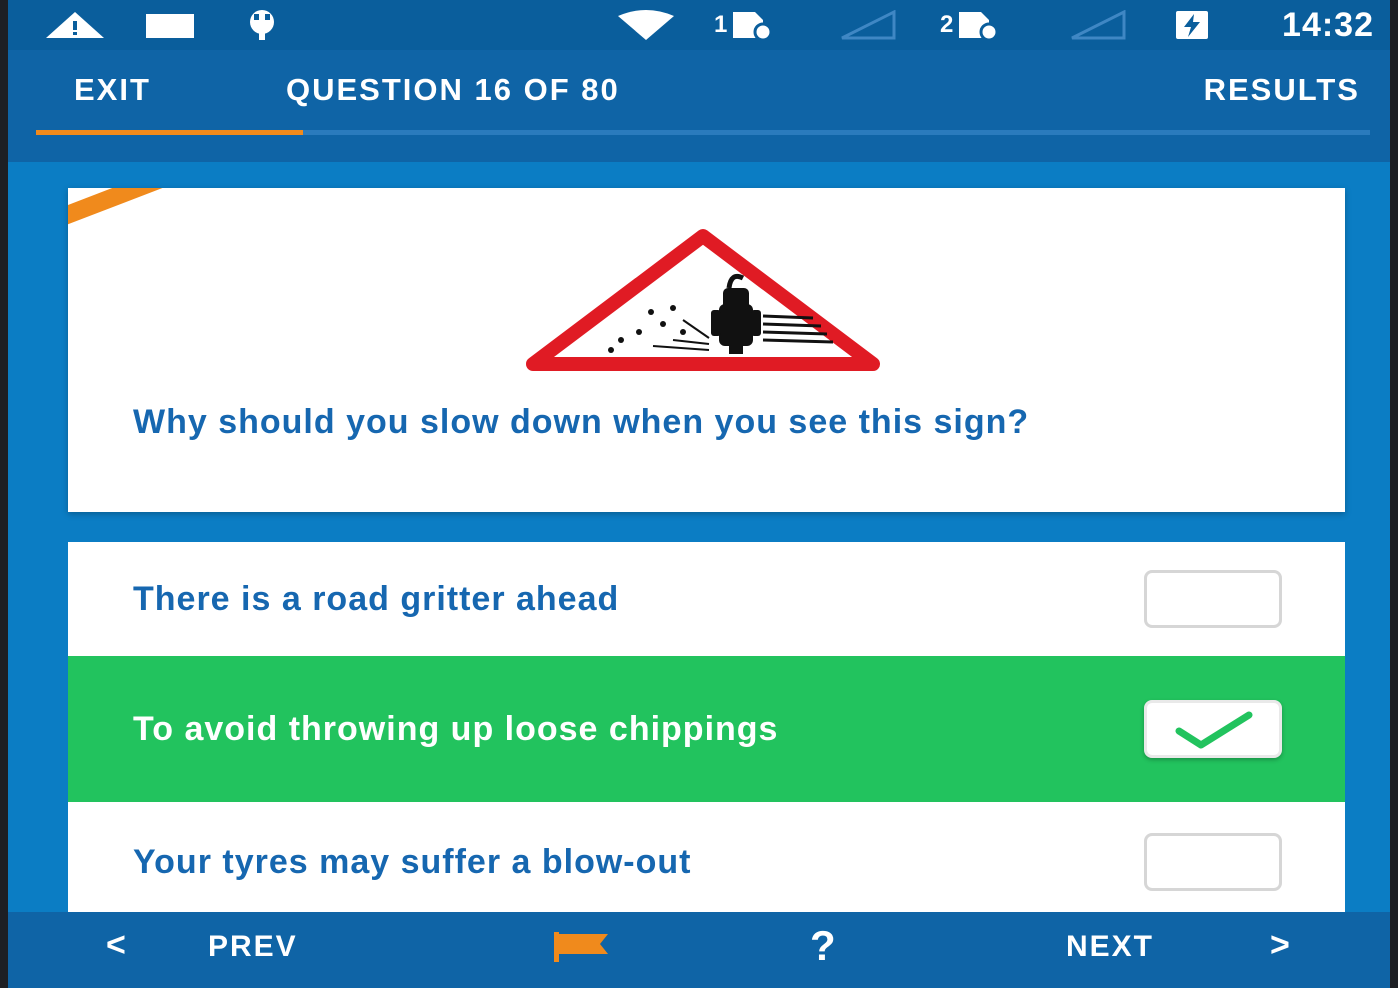 The width and height of the screenshot is (1398, 988). I want to click on progress-fill, so click(169, 132).